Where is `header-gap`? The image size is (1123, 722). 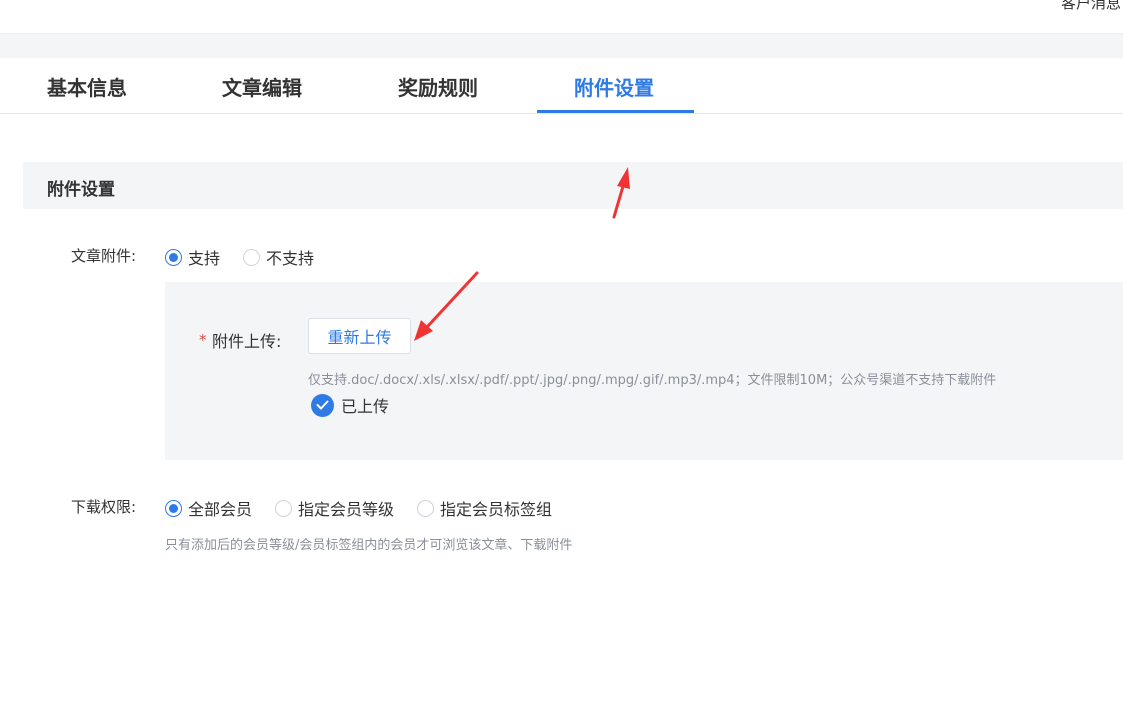
header-gap is located at coordinates (561, 46).